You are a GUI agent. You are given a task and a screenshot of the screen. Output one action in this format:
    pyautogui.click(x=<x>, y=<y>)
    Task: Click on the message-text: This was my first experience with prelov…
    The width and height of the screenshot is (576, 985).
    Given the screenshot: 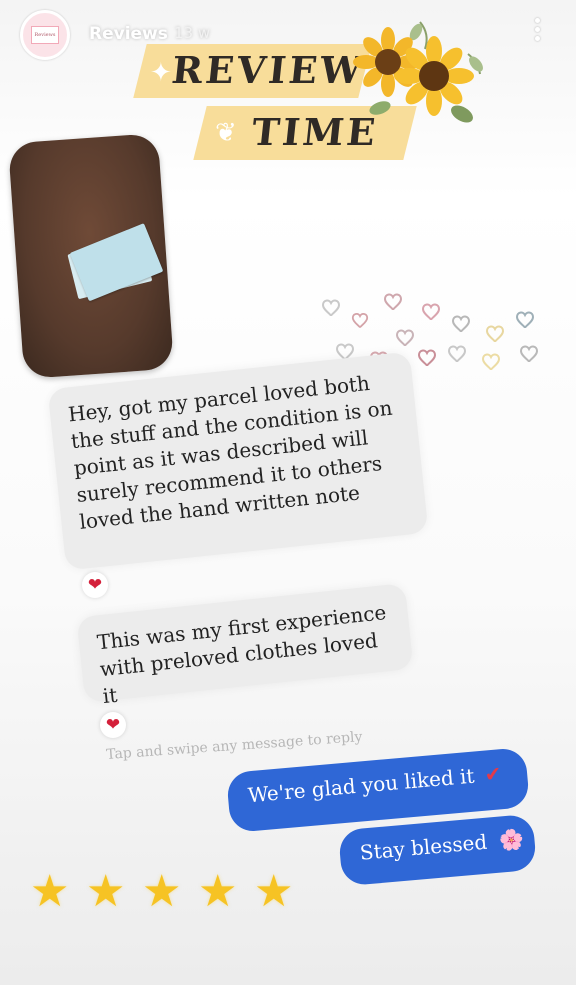 What is the action you would take?
    pyautogui.click(x=241, y=654)
    